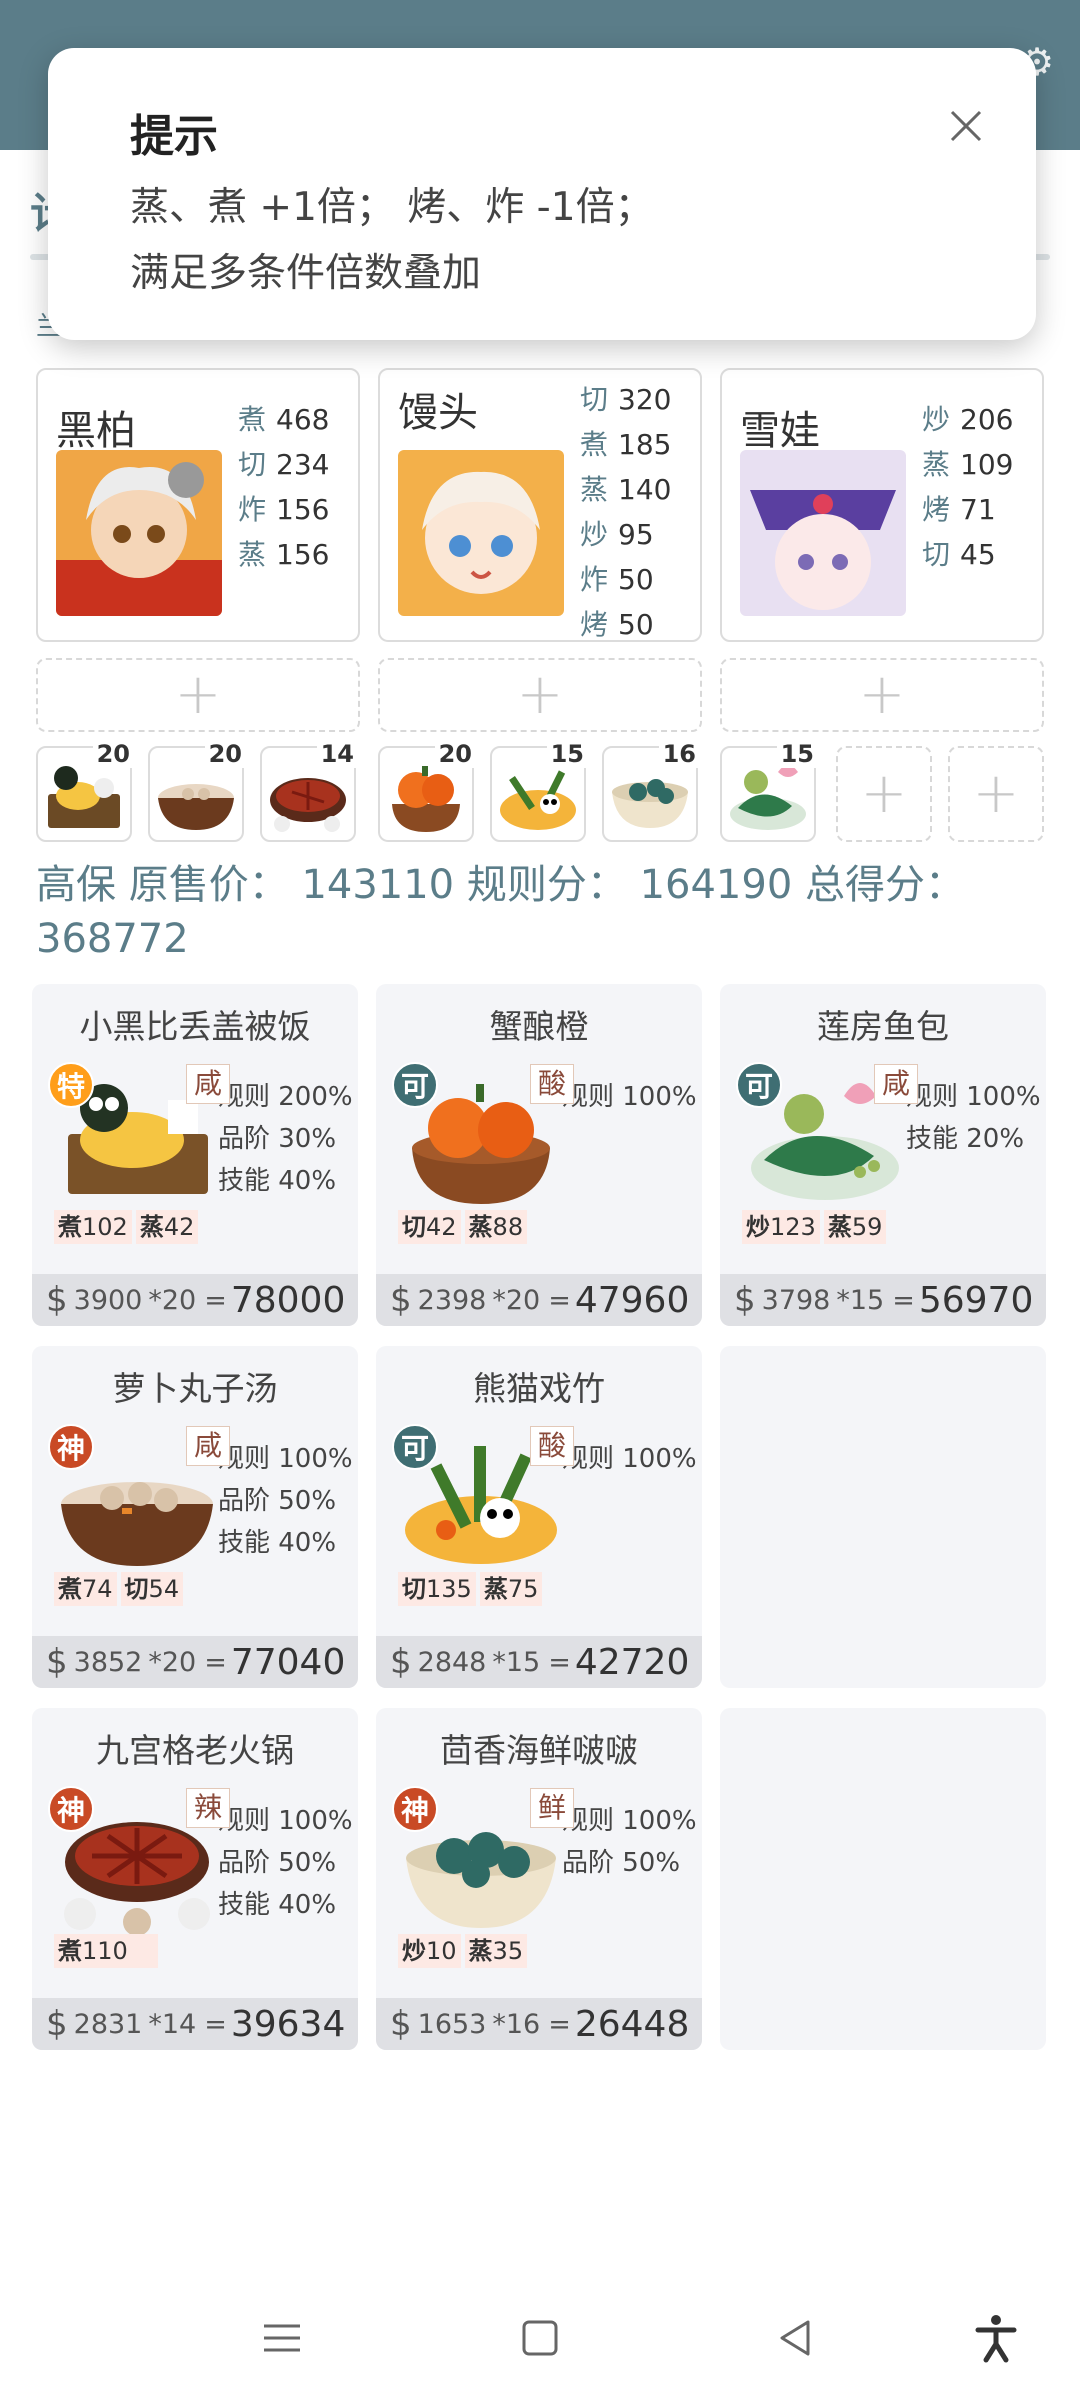 This screenshot has height=2400, width=1080. I want to click on chef-skill: 炒 95, so click(617, 534).